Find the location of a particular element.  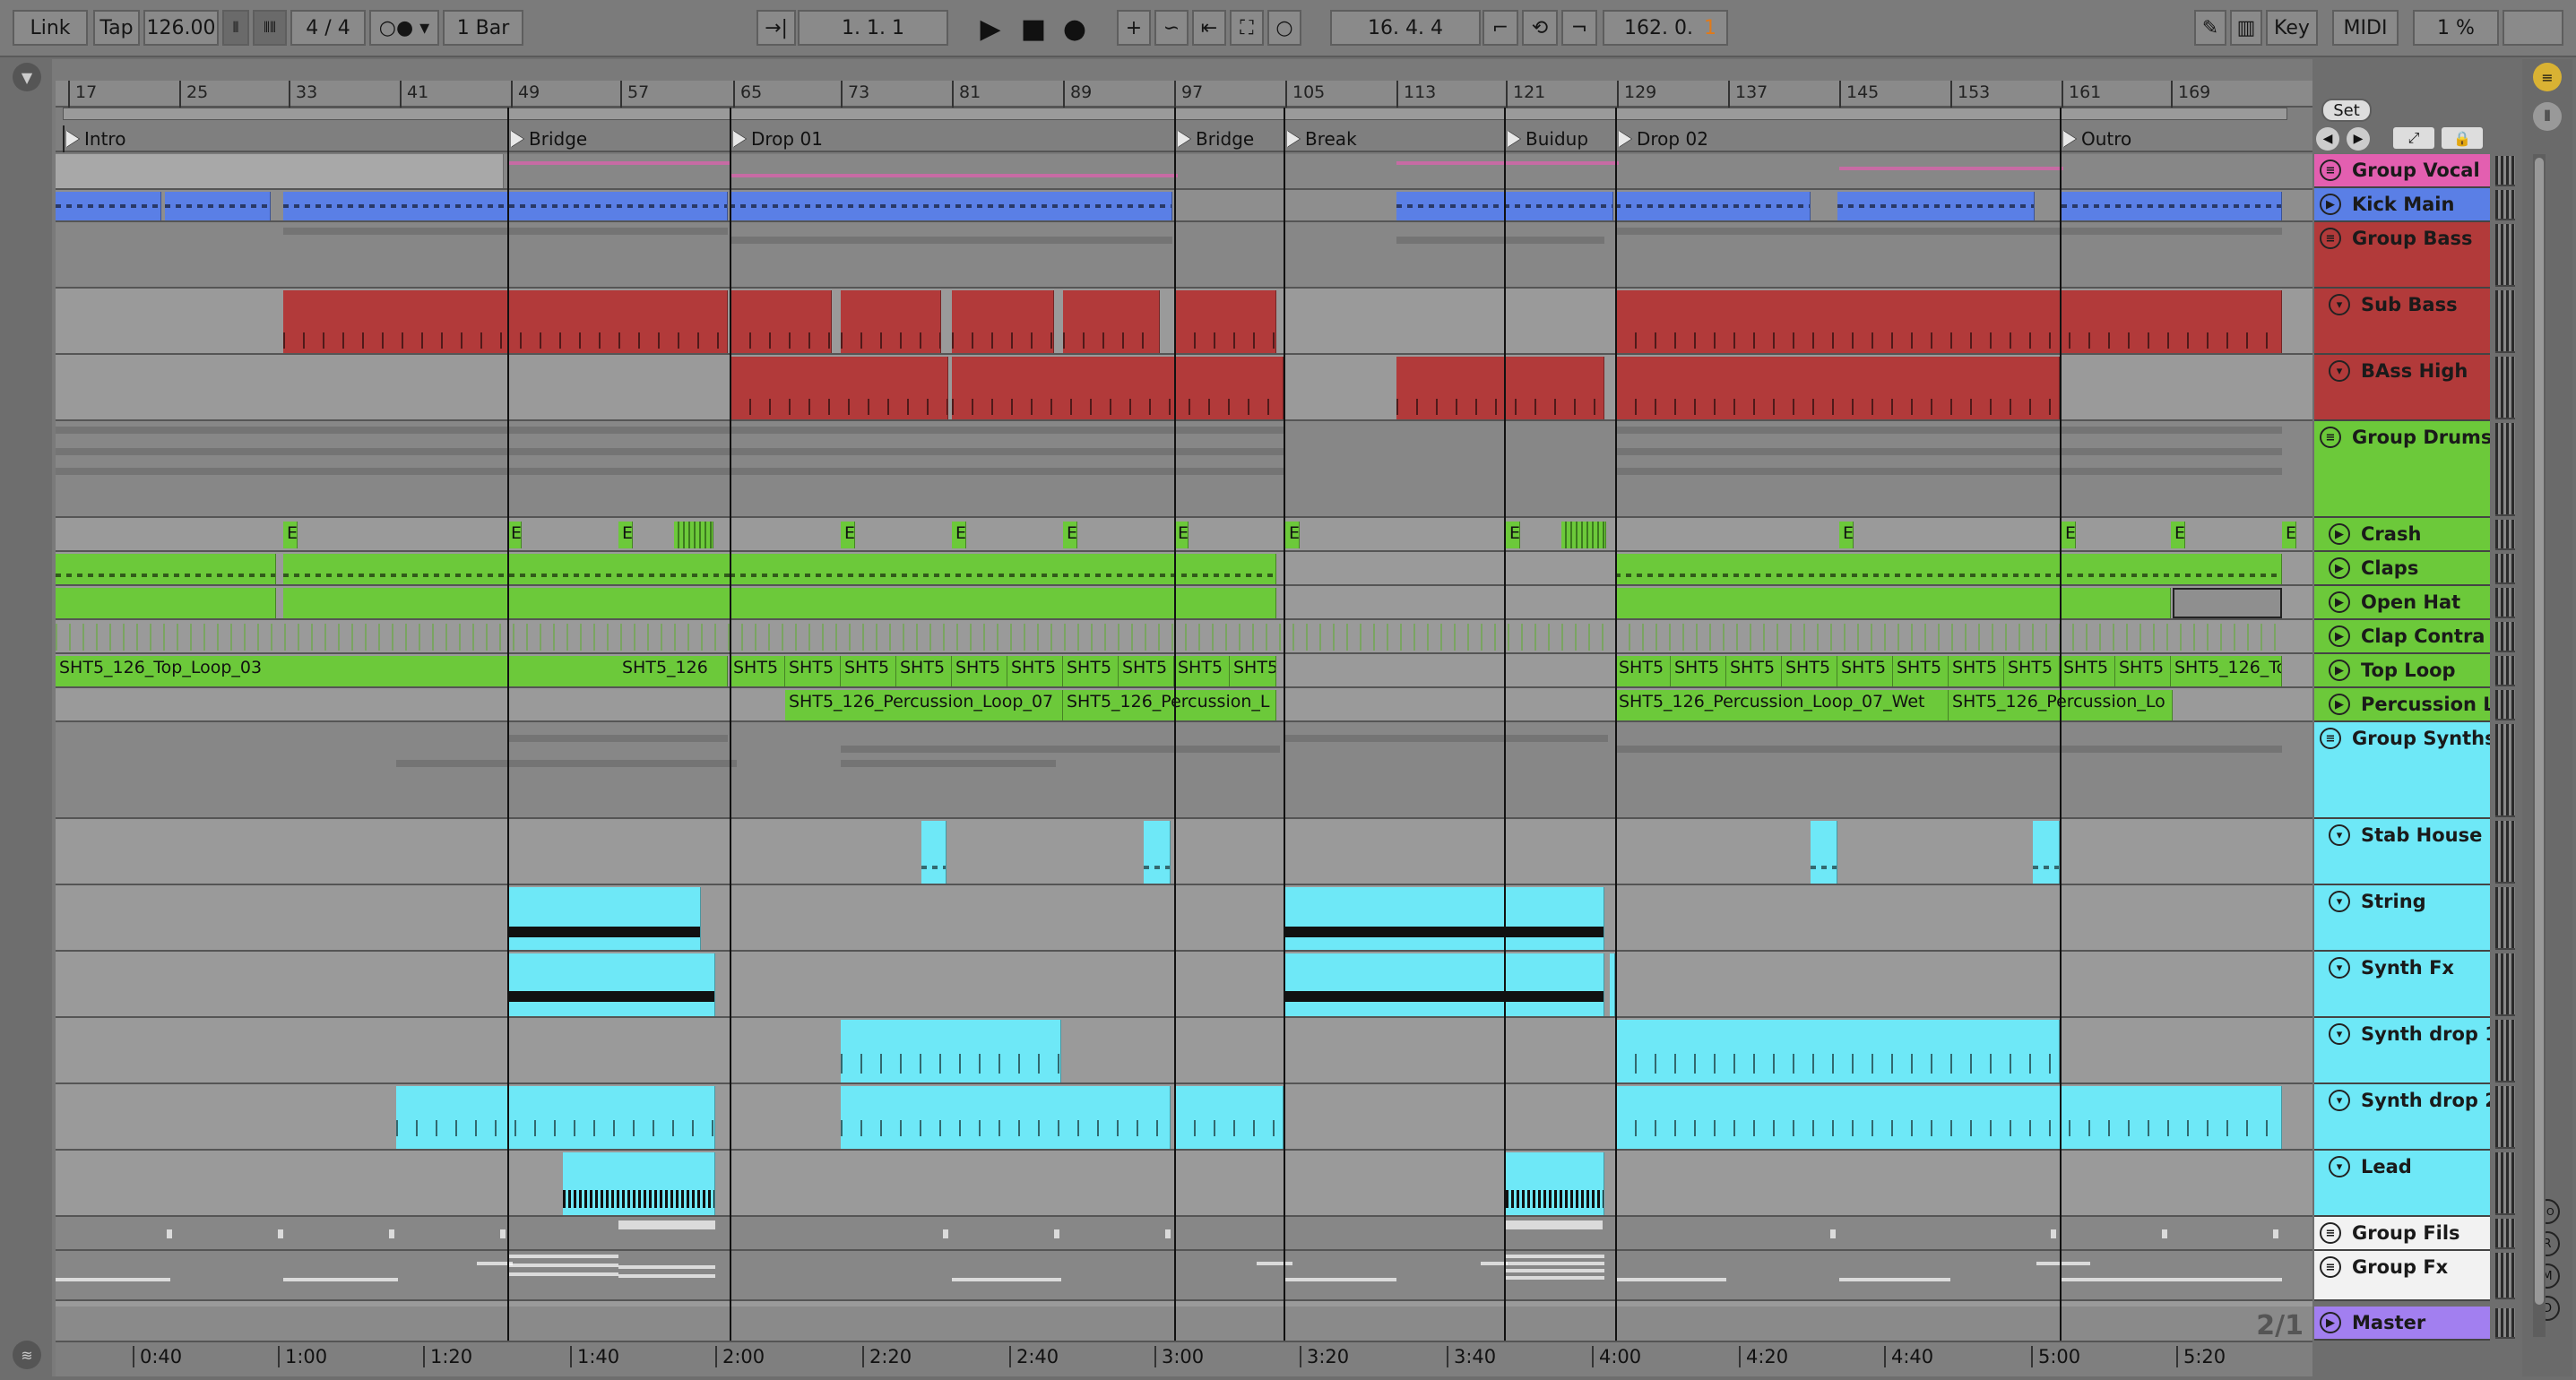

track-header-synth-fx: ▾ Synth Fx is located at coordinates (2402, 985).